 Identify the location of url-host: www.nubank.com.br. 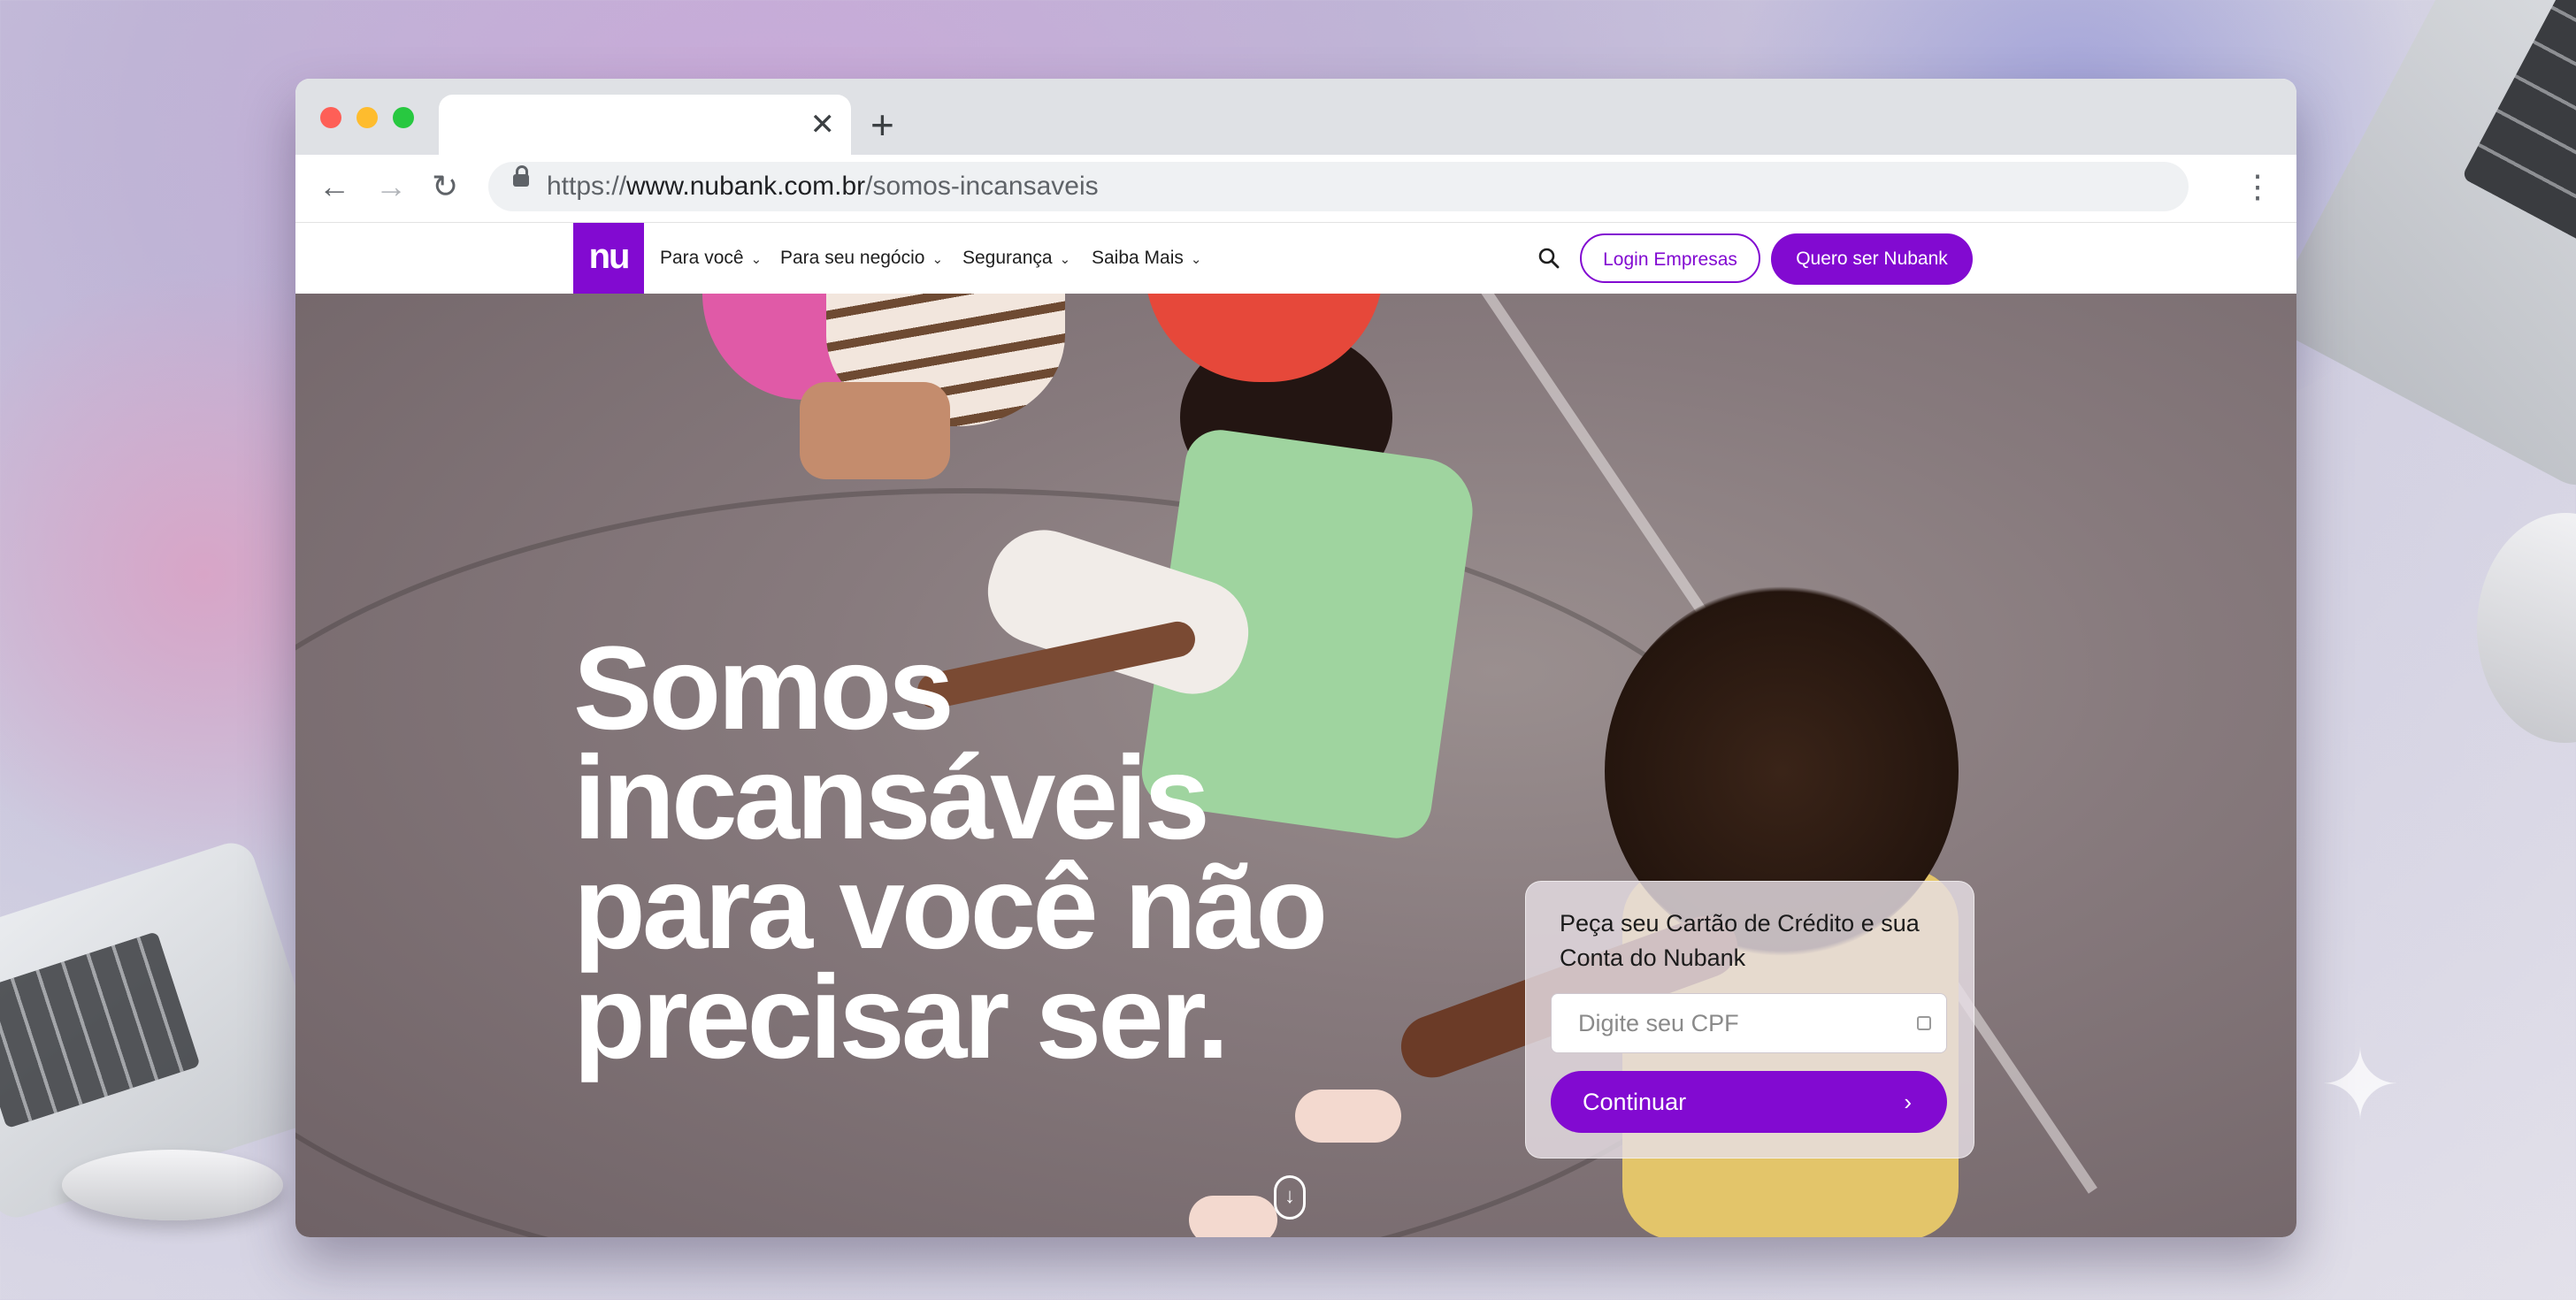
(746, 186).